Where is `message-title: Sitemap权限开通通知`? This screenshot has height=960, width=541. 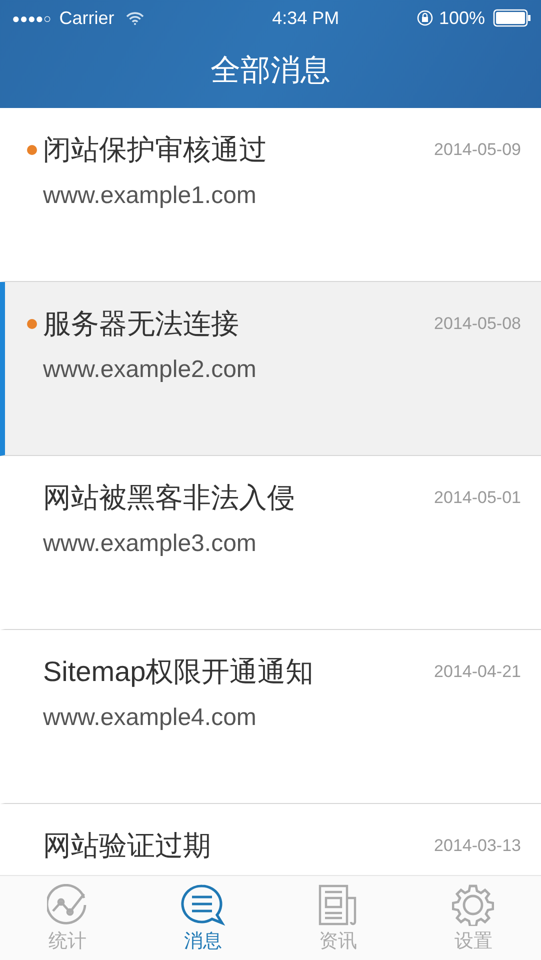 message-title: Sitemap权限开通通知 is located at coordinates (179, 672).